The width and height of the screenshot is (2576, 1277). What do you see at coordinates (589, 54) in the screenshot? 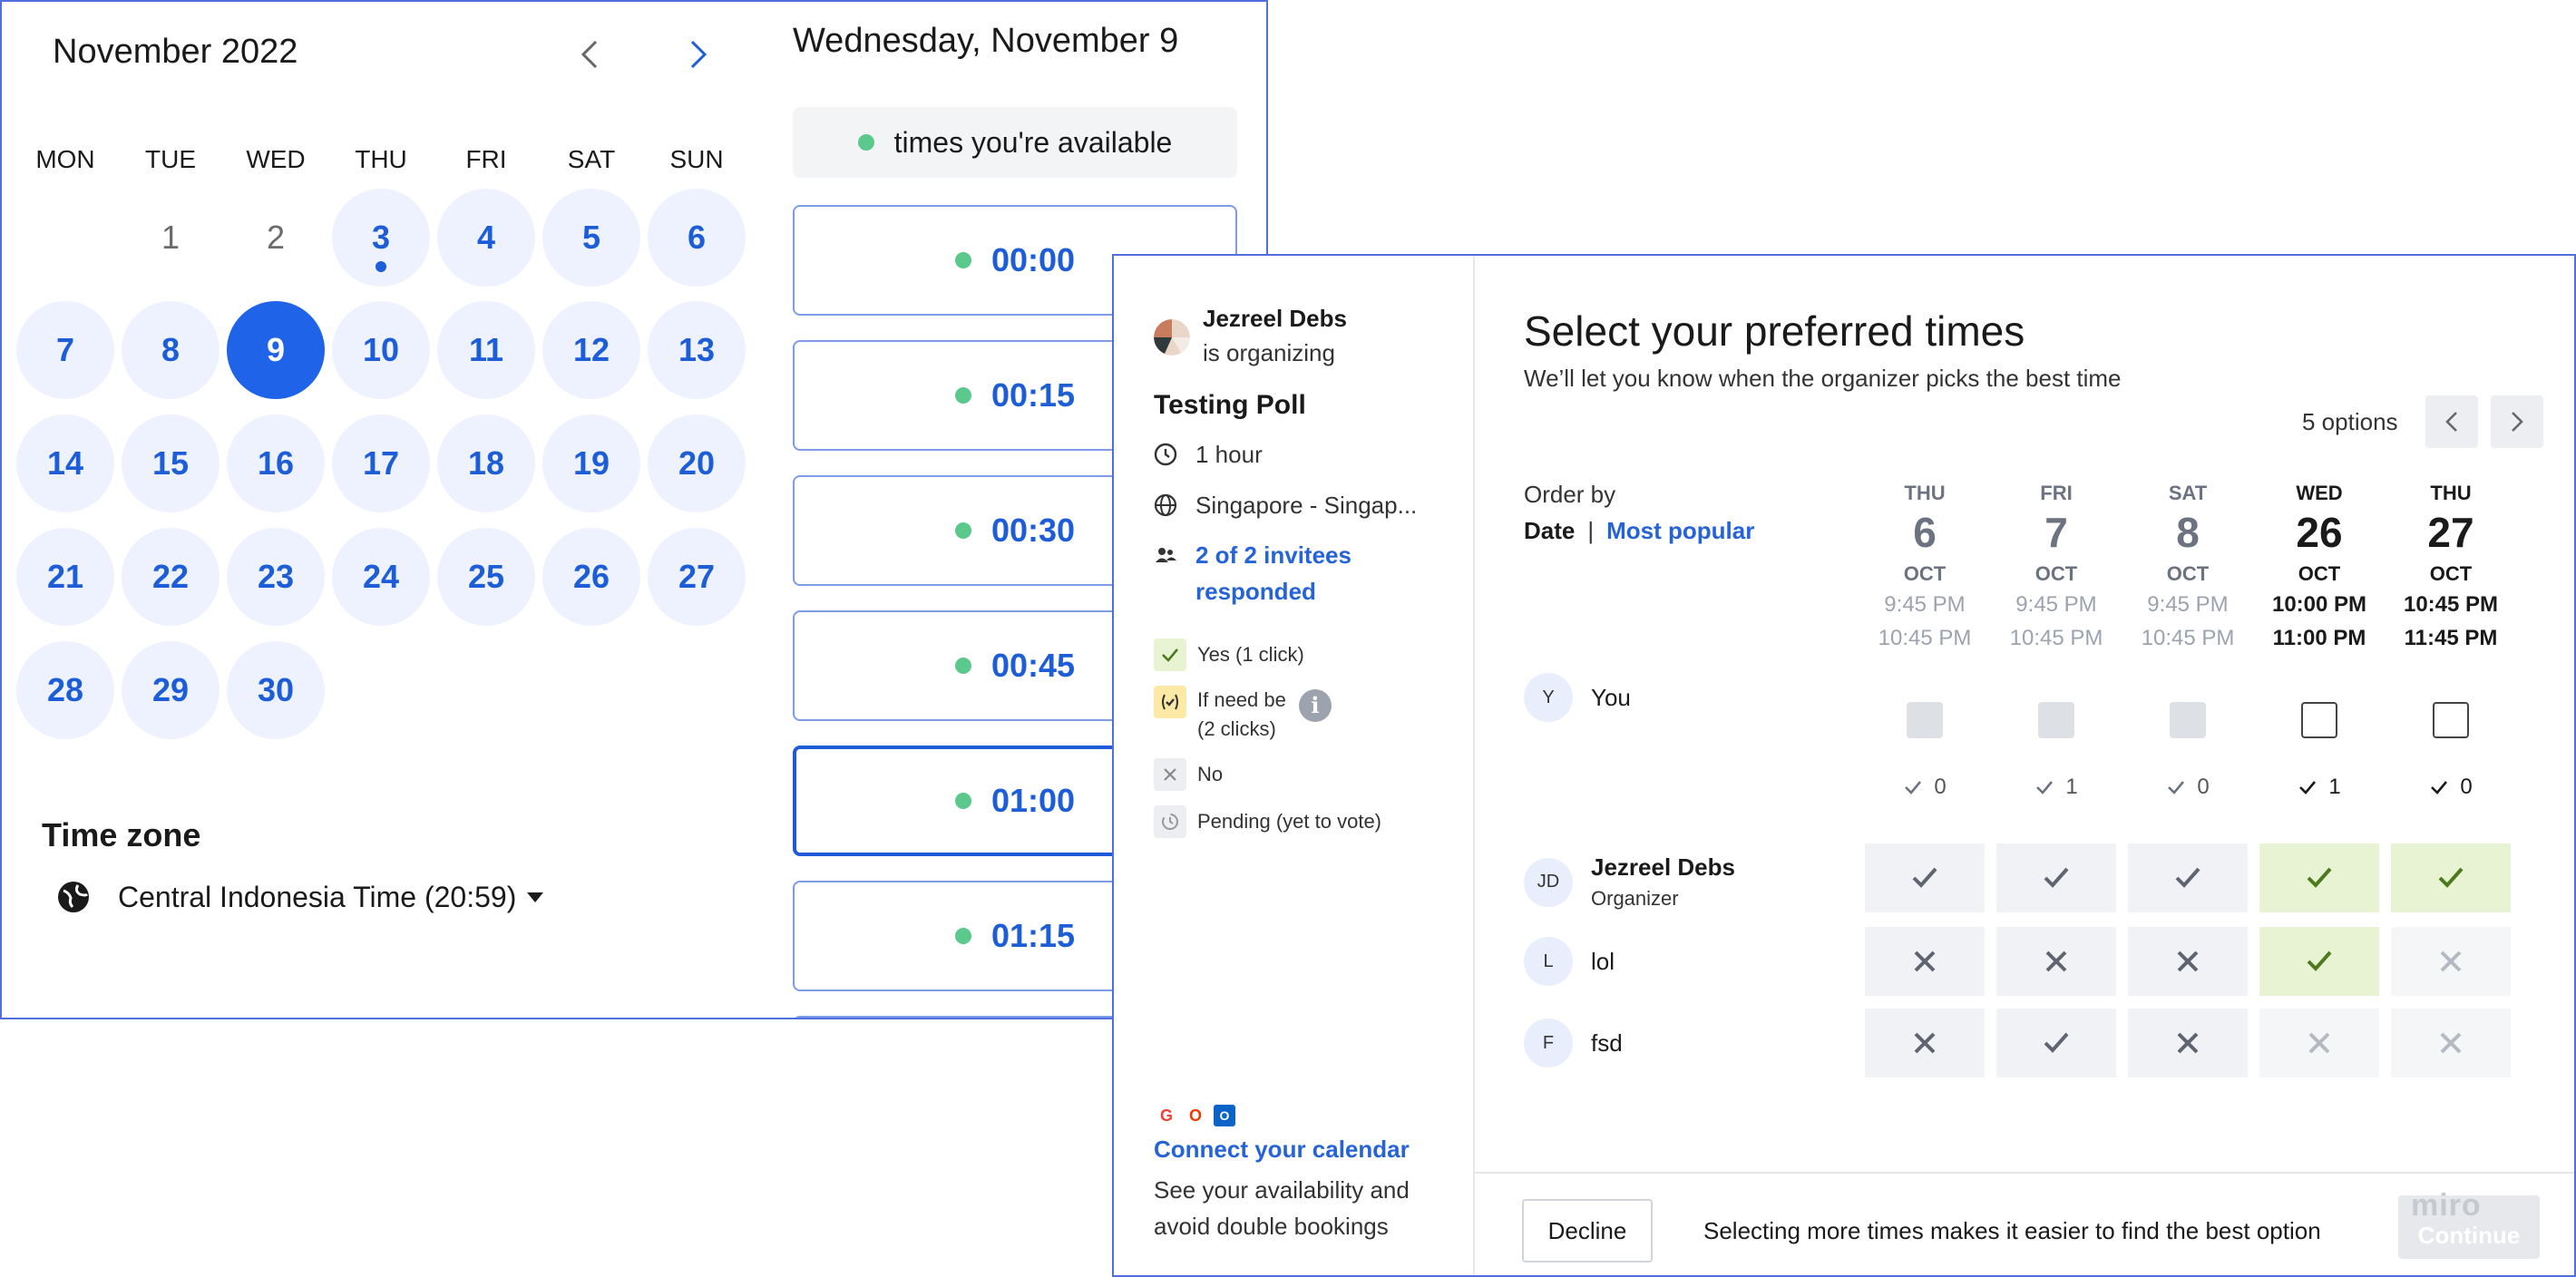
I see `prev-month-button` at bounding box center [589, 54].